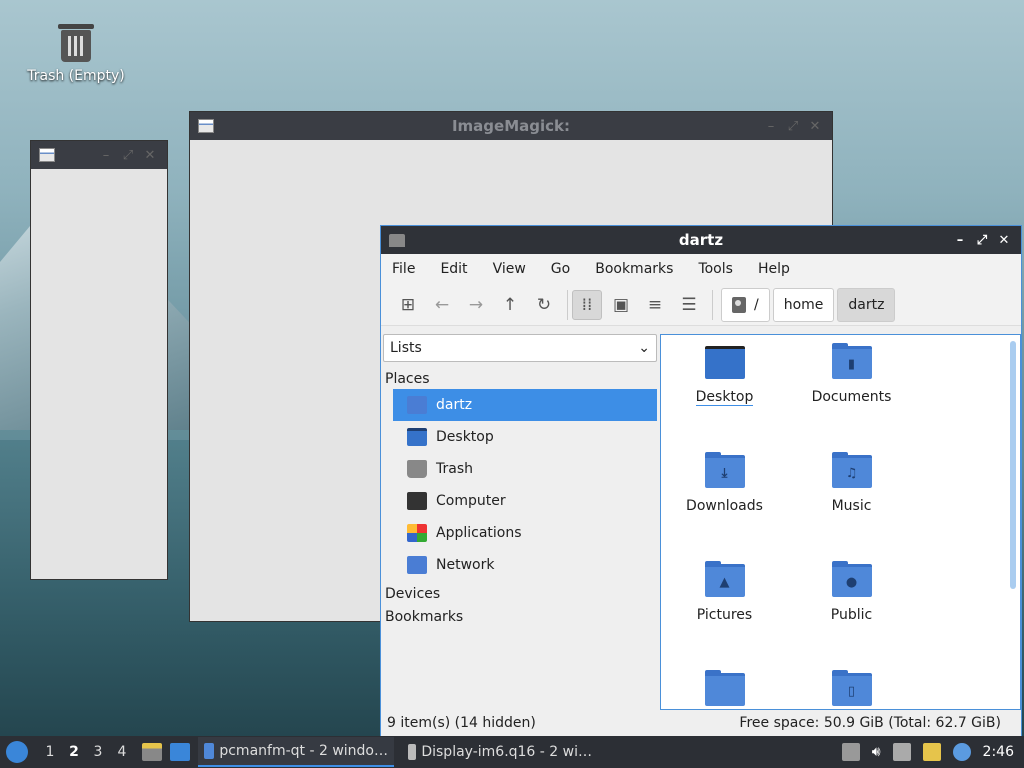  What do you see at coordinates (476, 305) in the screenshot?
I see `forward-arrow-icon: →` at bounding box center [476, 305].